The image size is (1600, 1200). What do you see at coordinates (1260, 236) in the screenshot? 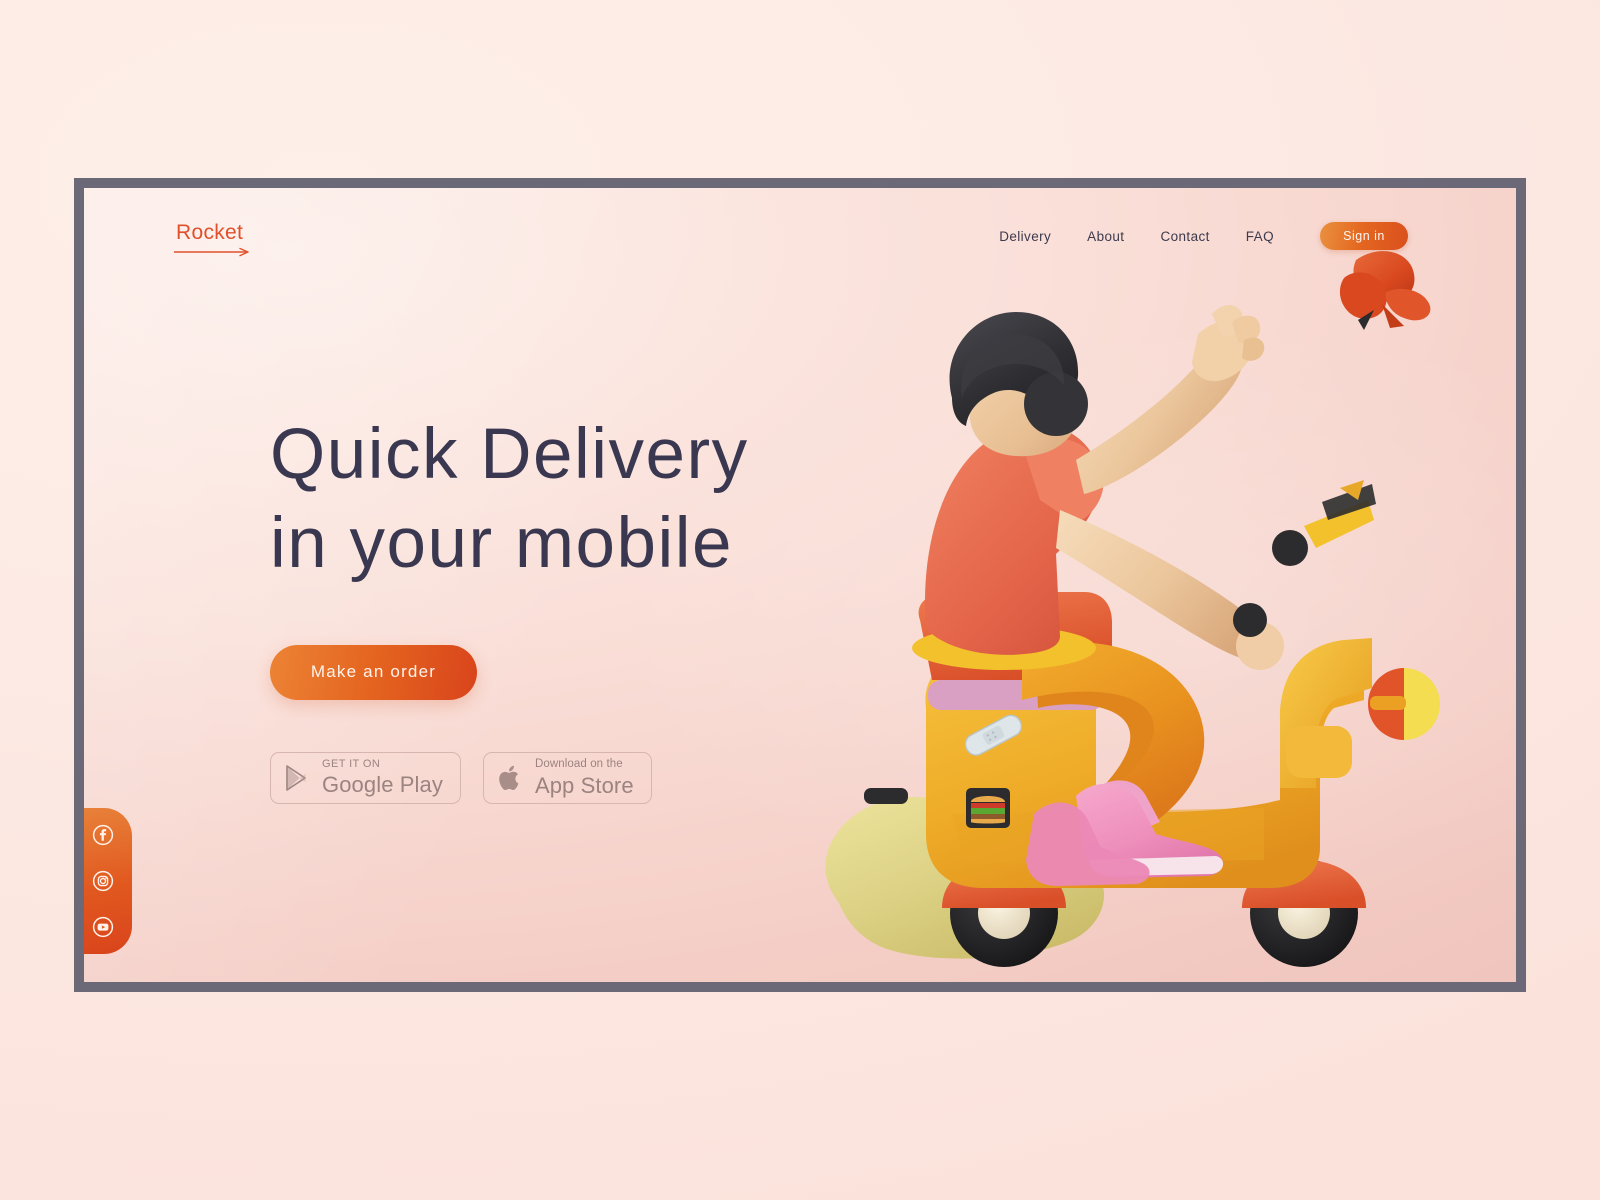
I see `nav-item-faq: FAQ` at bounding box center [1260, 236].